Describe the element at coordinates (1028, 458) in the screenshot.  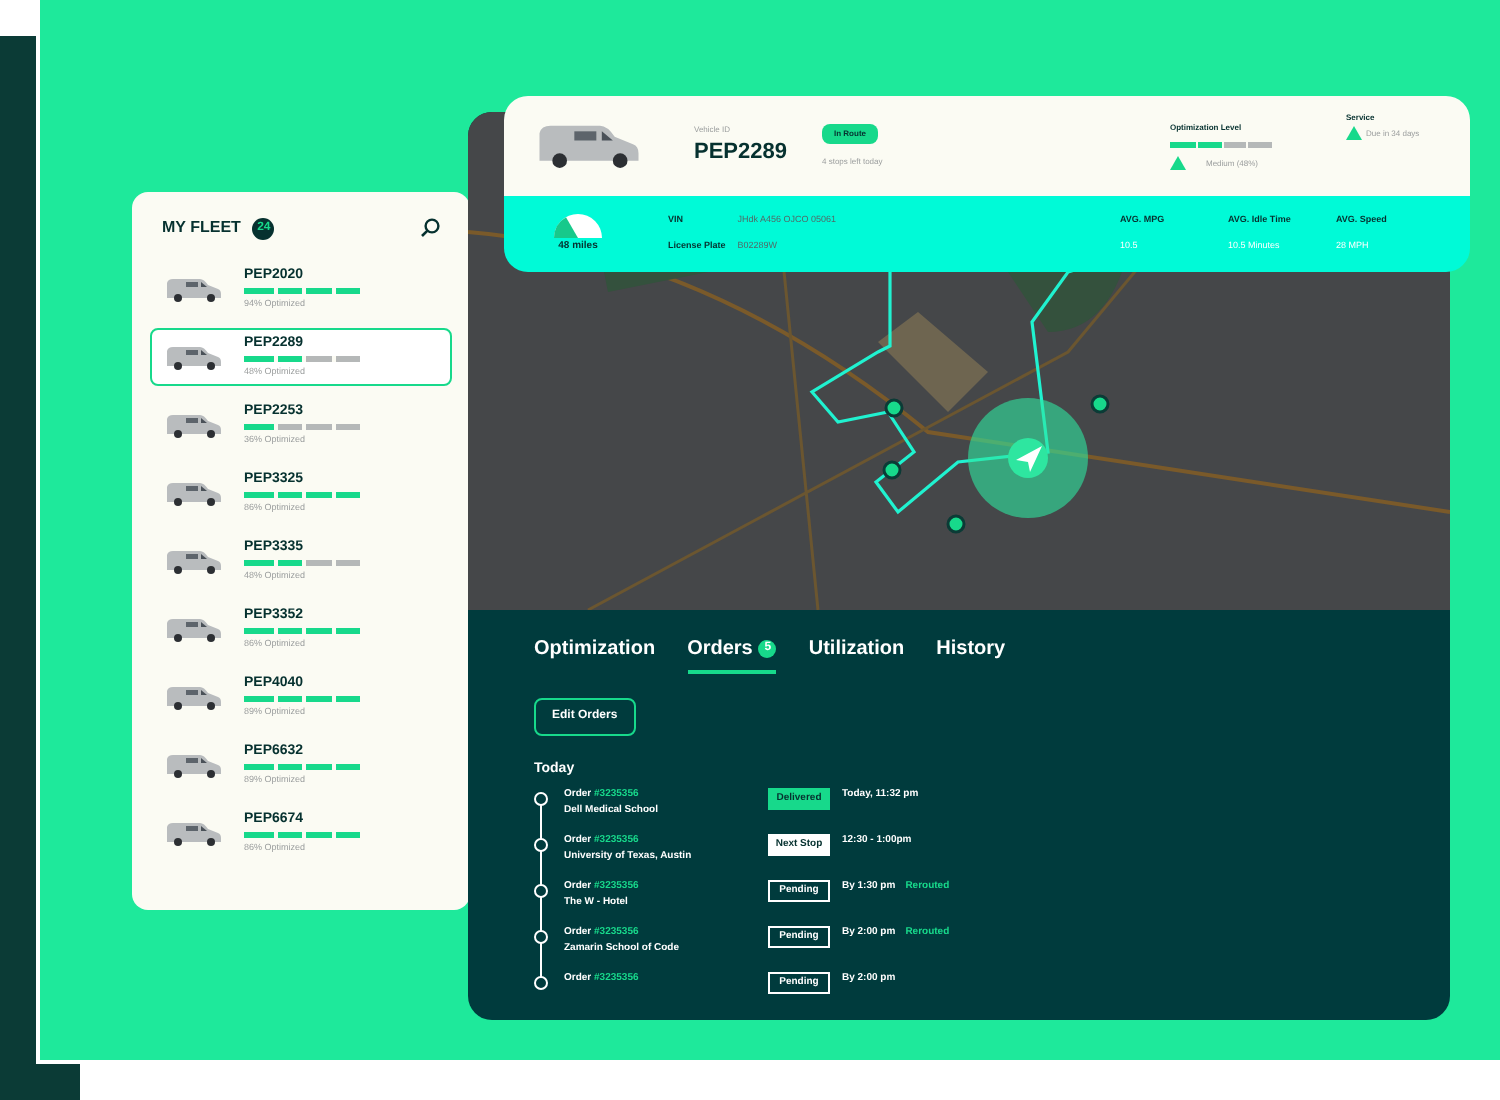
I see `current-location-marker` at that location.